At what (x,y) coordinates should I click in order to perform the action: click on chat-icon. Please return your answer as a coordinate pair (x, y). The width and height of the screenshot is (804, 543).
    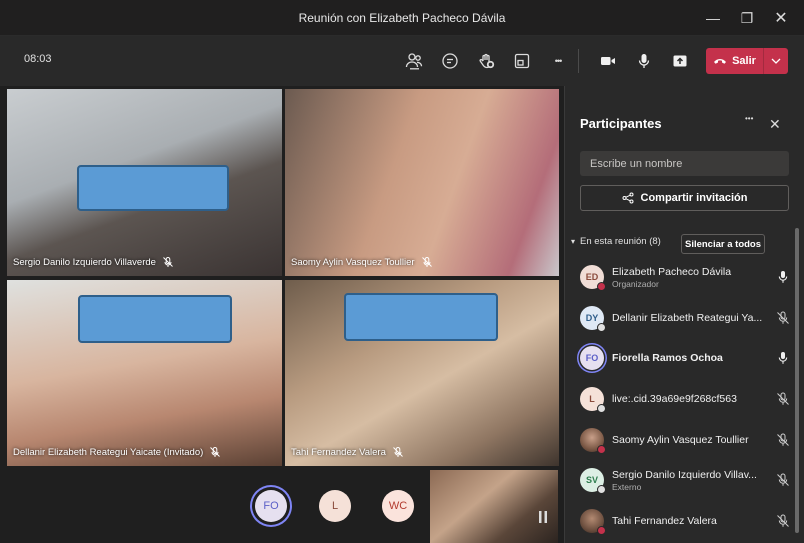
    Looking at the image, I should click on (450, 61).